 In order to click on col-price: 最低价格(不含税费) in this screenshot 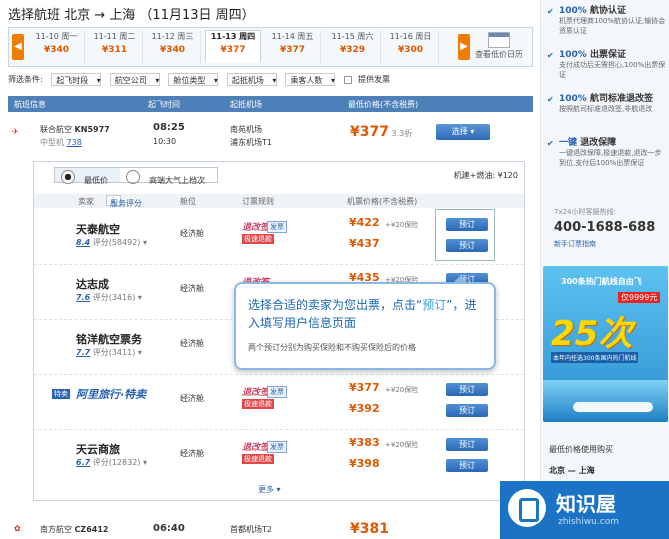, I will do `click(383, 104)`.